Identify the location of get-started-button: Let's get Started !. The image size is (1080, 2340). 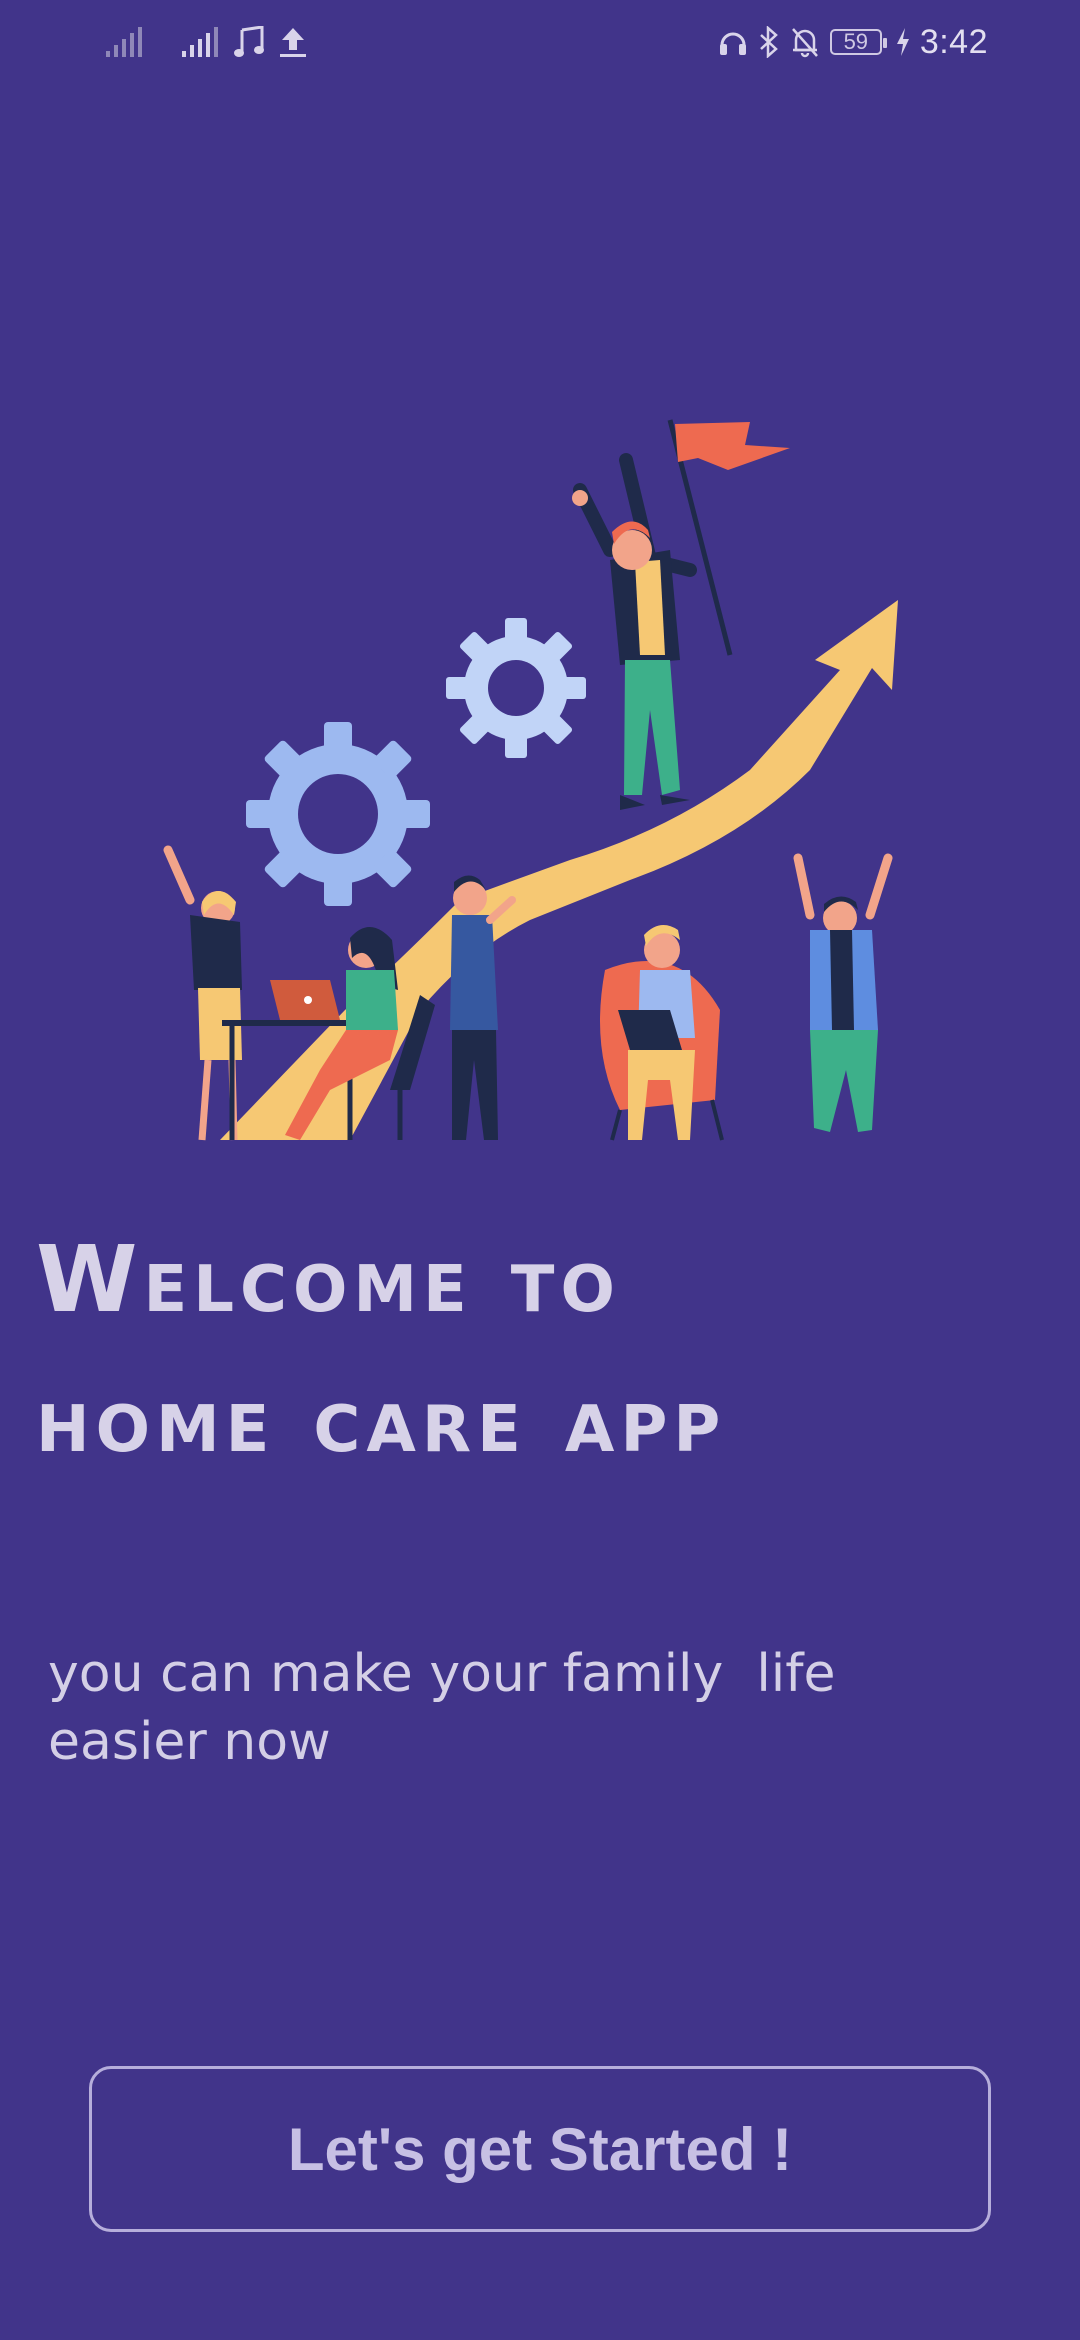
(540, 2149).